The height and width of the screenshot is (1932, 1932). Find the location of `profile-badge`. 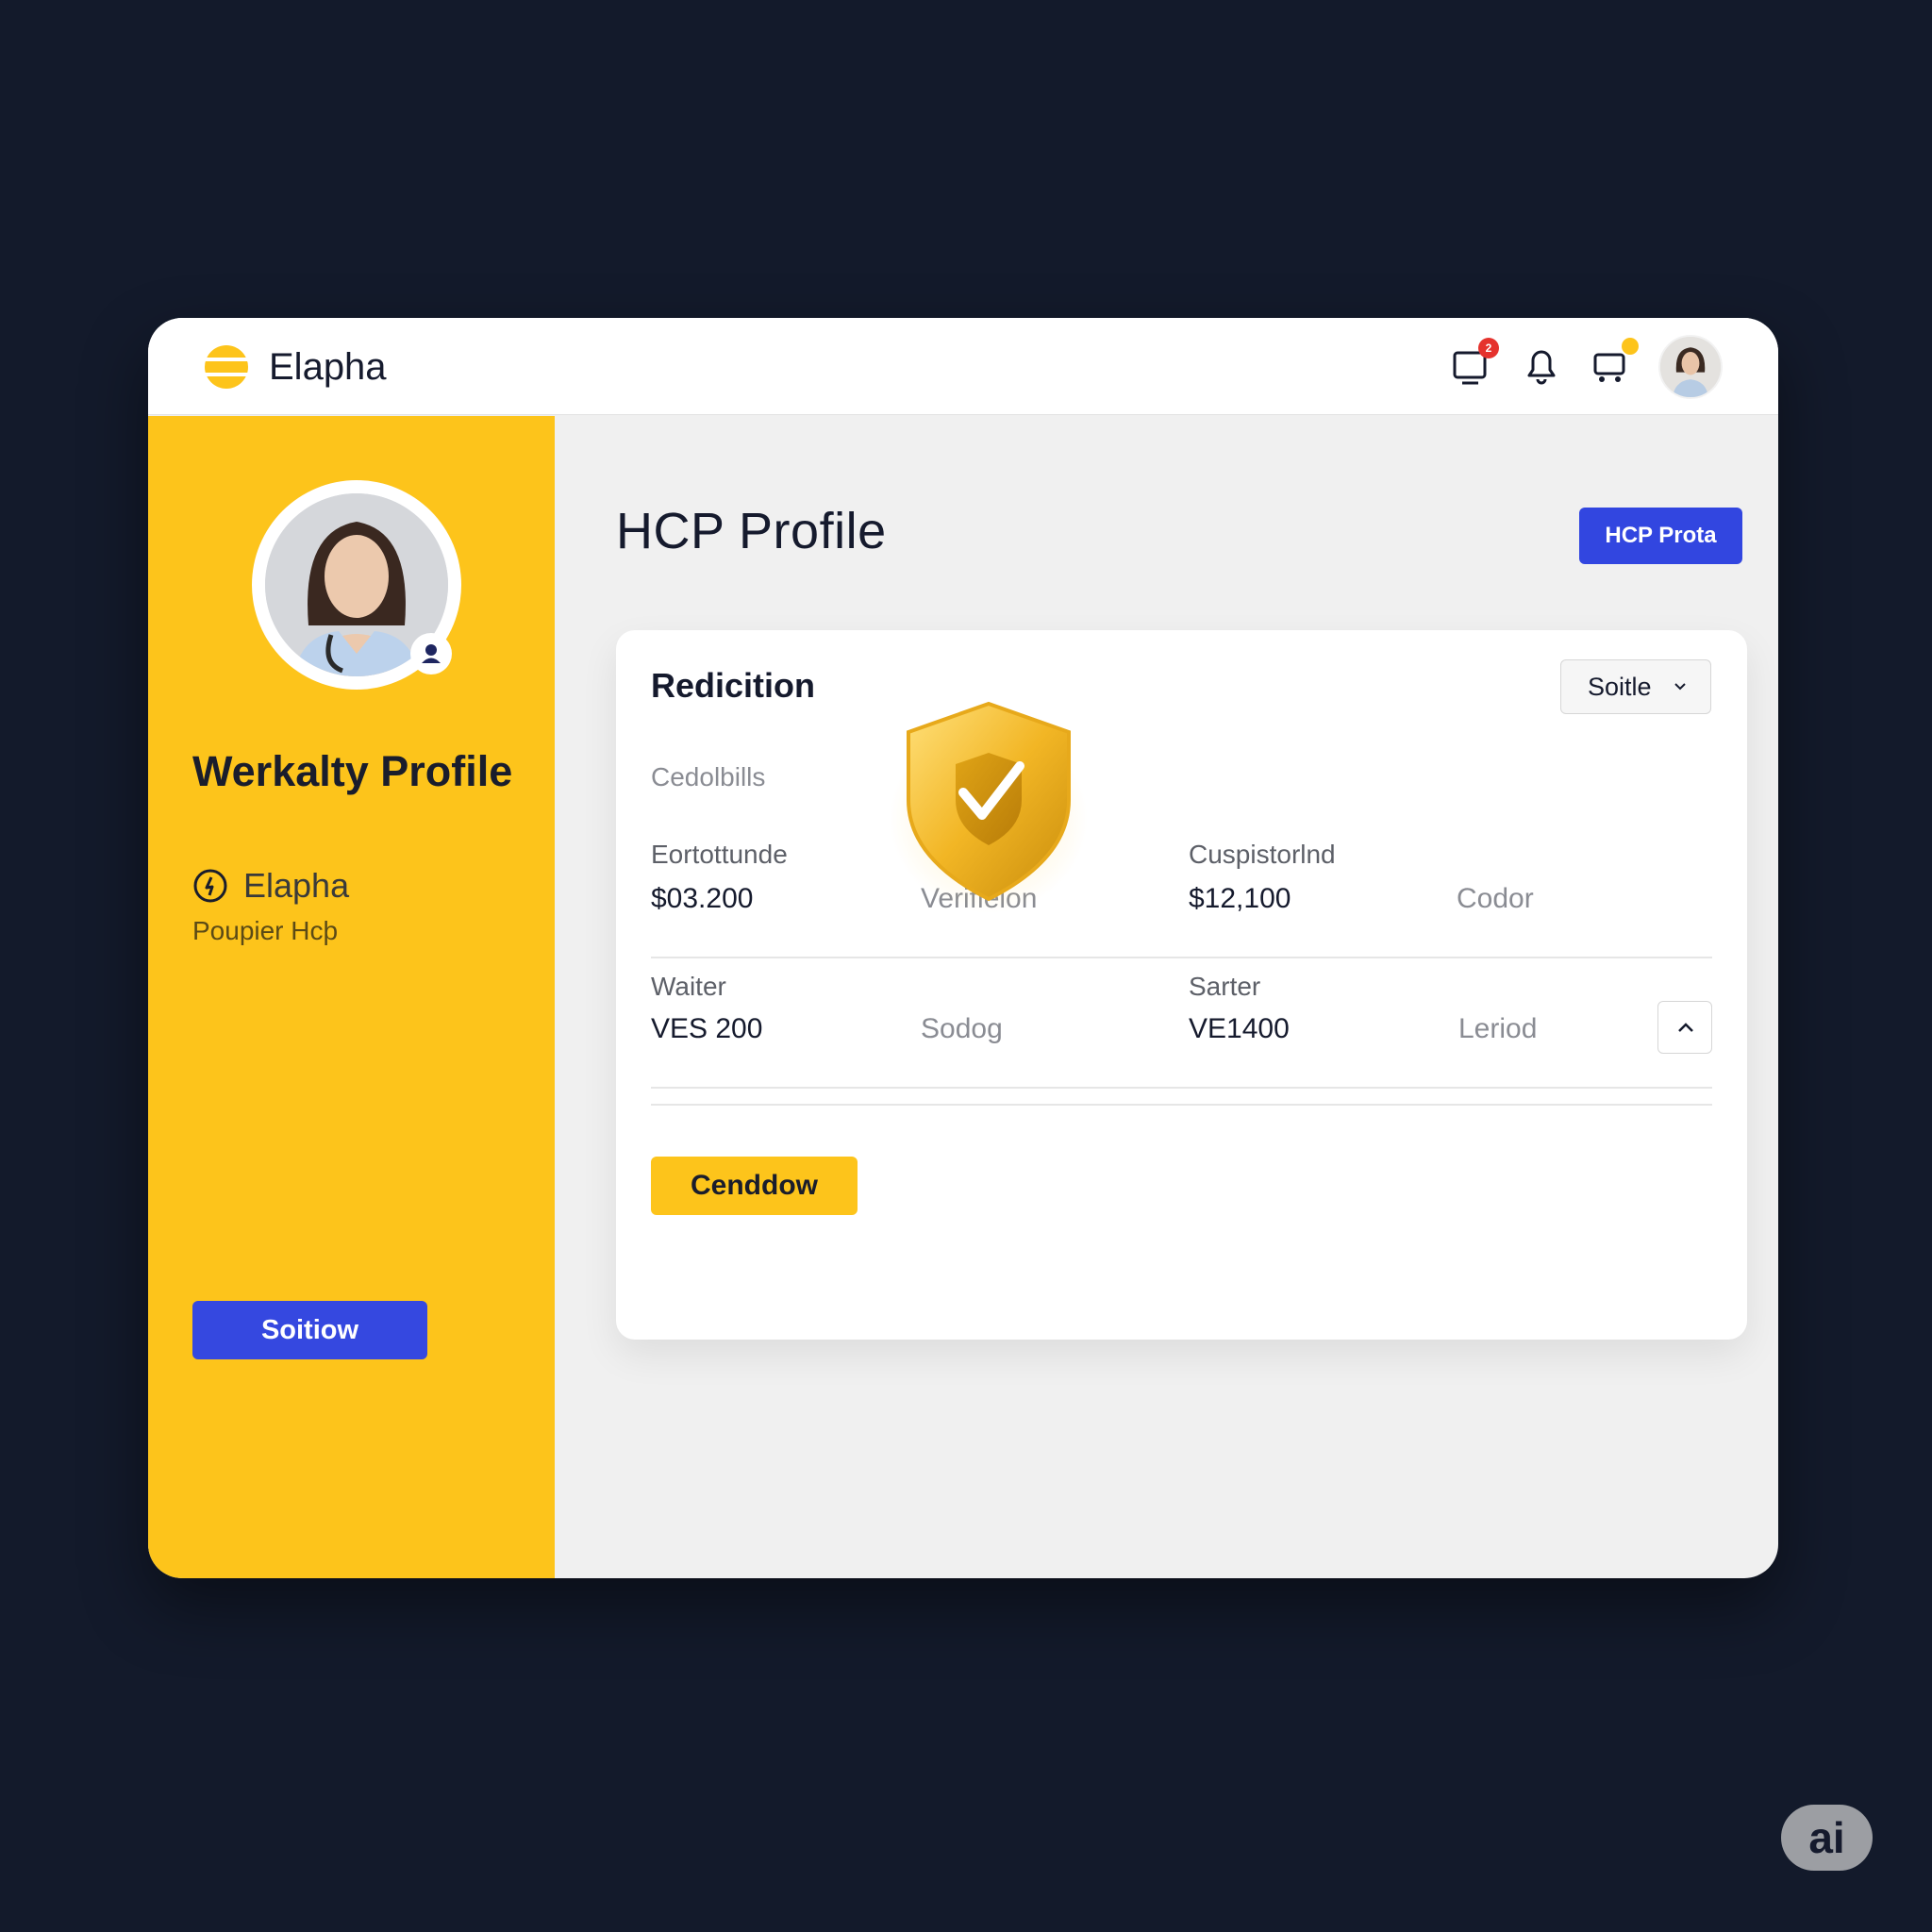

profile-badge is located at coordinates (431, 654).